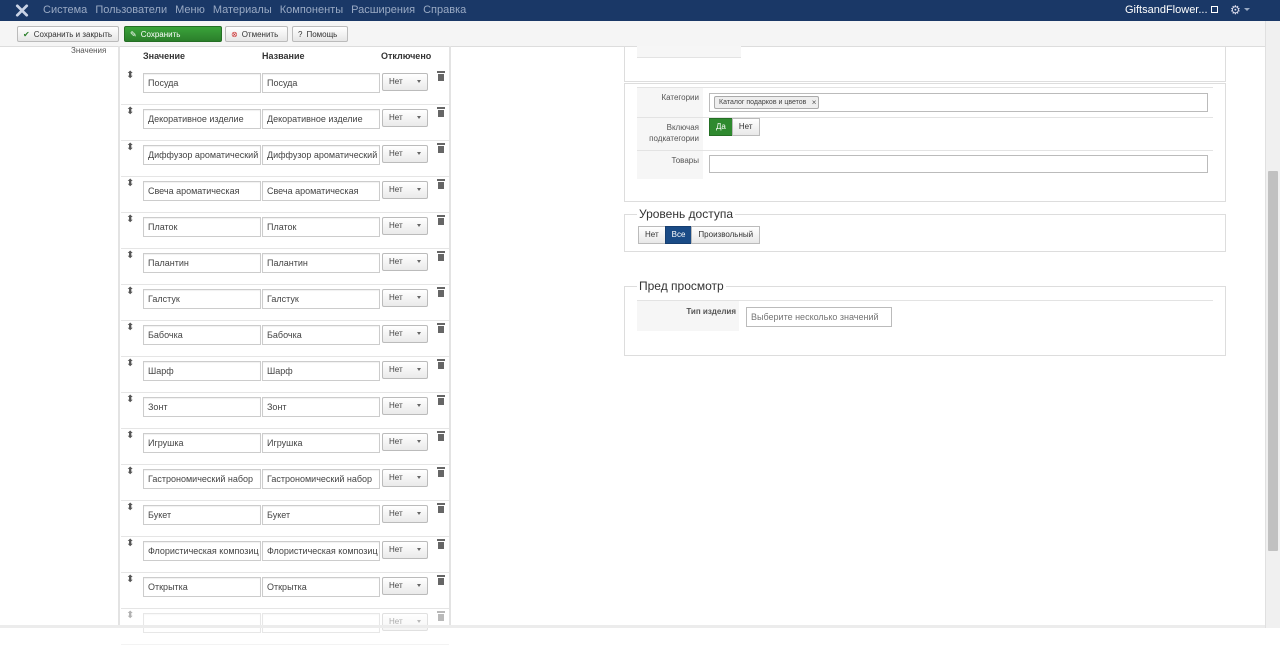  I want to click on value-input, so click(202, 623).